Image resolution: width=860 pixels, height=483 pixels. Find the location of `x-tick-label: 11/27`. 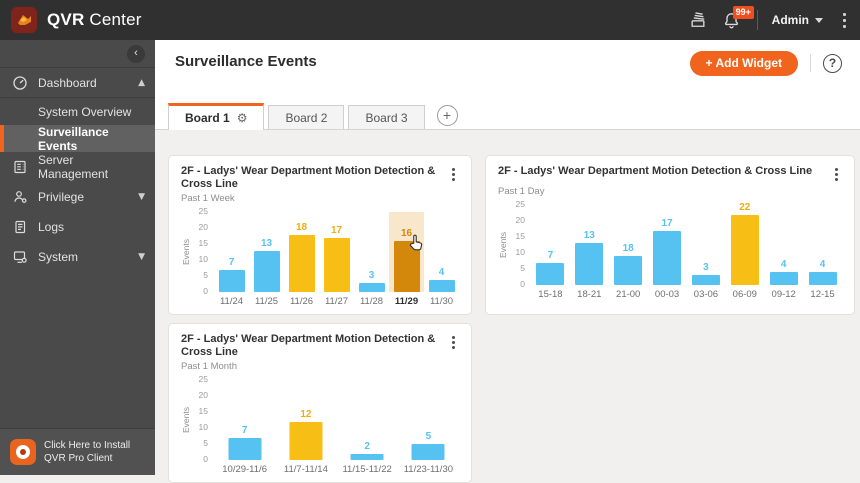

x-tick-label: 11/27 is located at coordinates (336, 302).